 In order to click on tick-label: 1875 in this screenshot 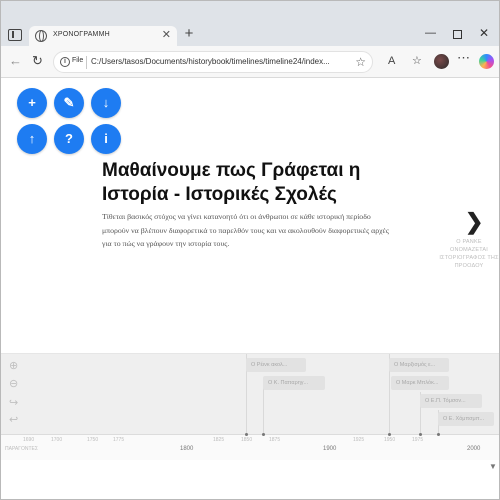, I will do `click(275, 440)`.